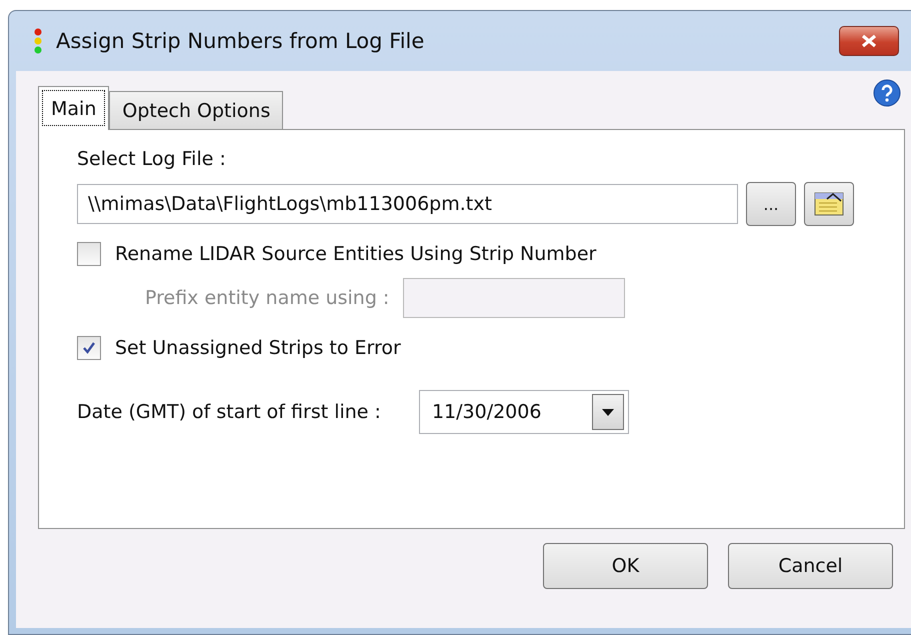 The width and height of the screenshot is (911, 635). Describe the element at coordinates (196, 110) in the screenshot. I see `tab: Optech Options` at that location.